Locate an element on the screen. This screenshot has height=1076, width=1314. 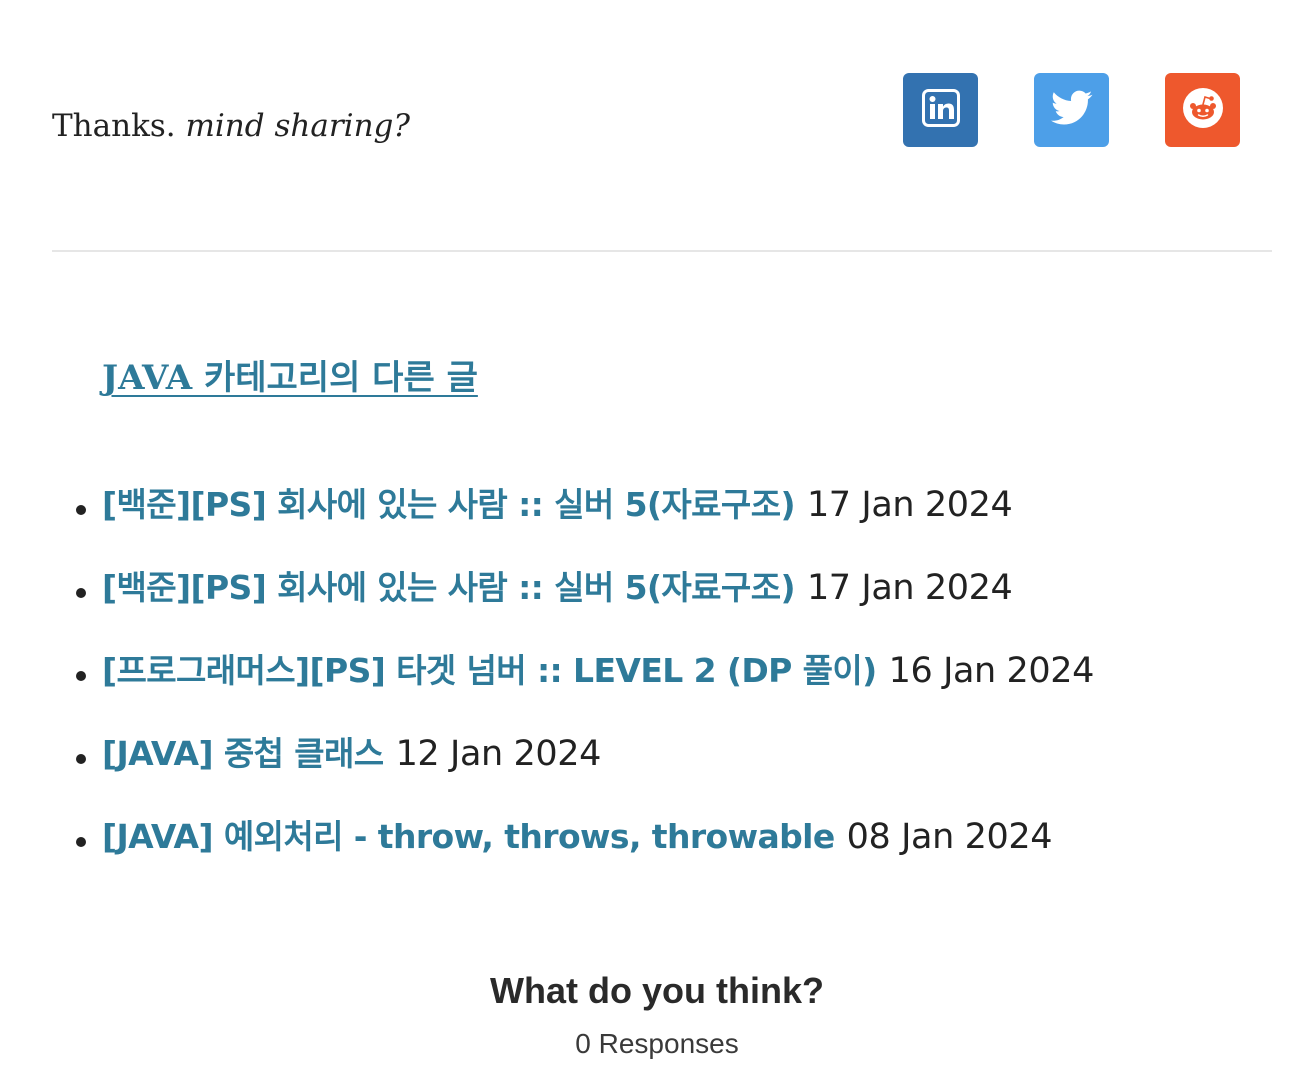
related-category-link: JAVA 카테고리의 다른 글 is located at coordinates (290, 374).